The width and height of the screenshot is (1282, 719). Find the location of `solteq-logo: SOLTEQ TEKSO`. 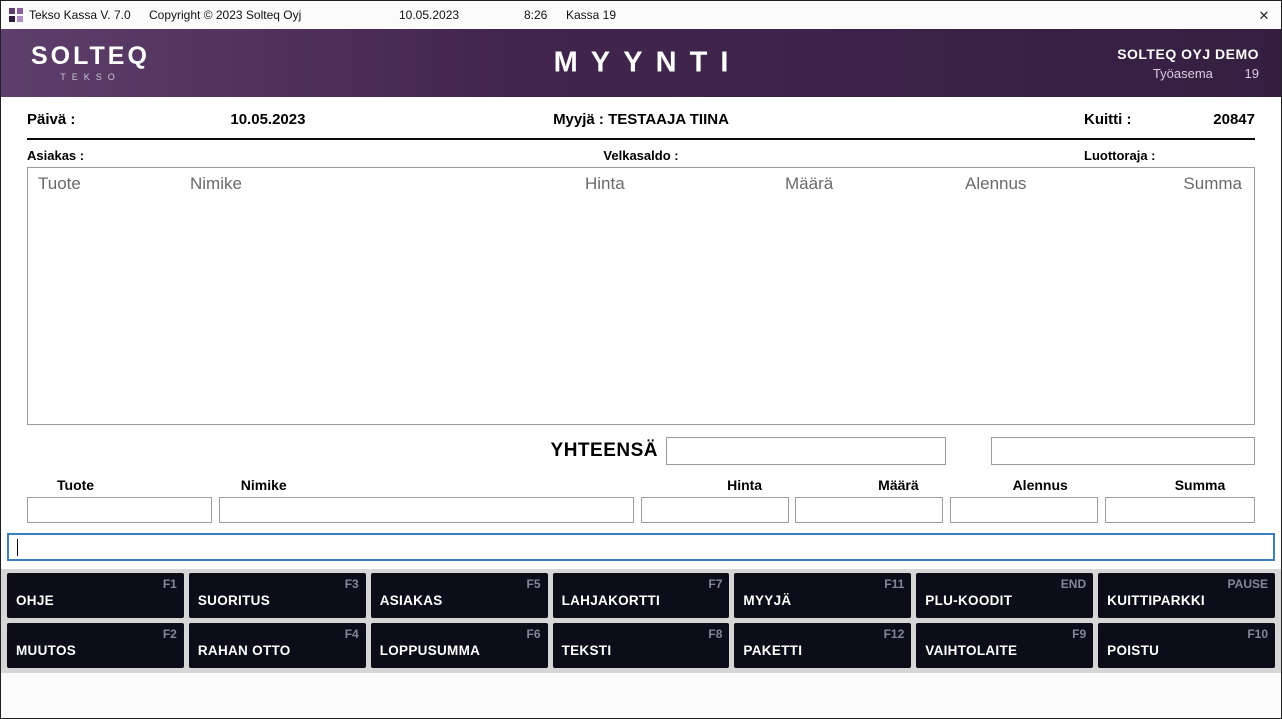

solteq-logo: SOLTEQ TEKSO is located at coordinates (90, 62).